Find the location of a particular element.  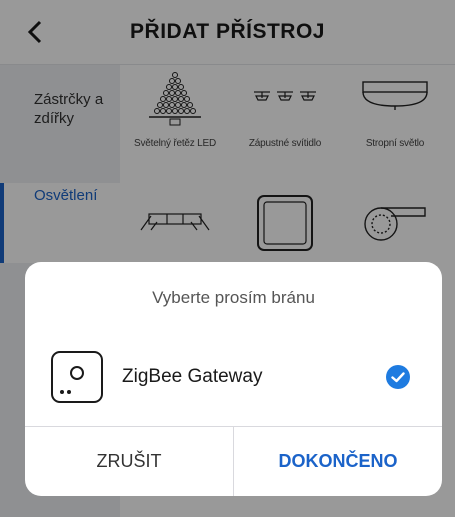

gateway-device-icon is located at coordinates (77, 377).